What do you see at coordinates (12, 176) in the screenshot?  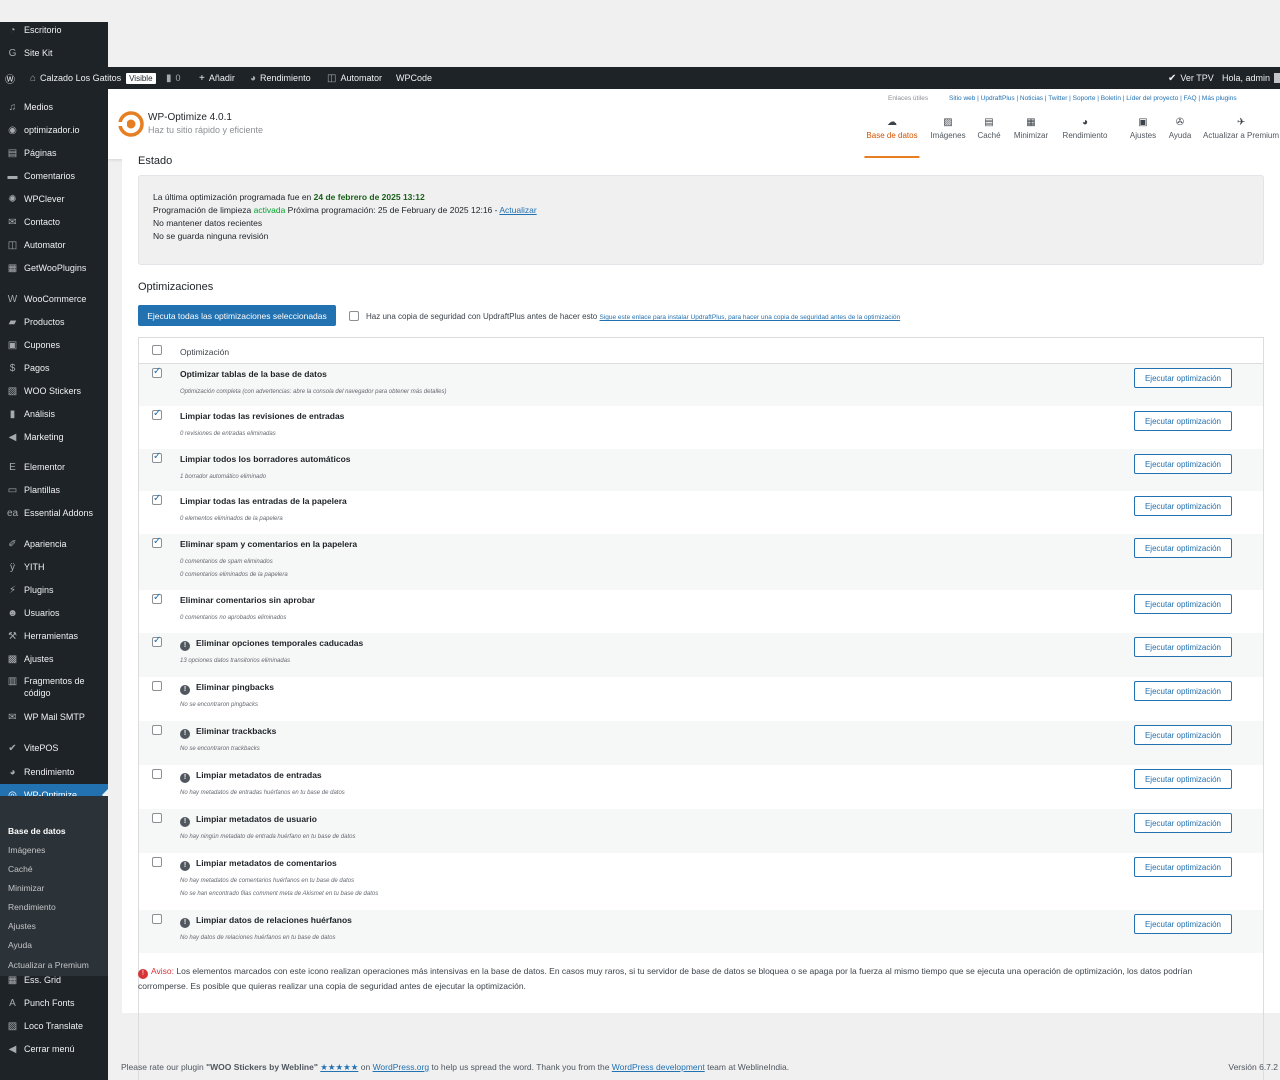 I see `comments-icon: ▬` at bounding box center [12, 176].